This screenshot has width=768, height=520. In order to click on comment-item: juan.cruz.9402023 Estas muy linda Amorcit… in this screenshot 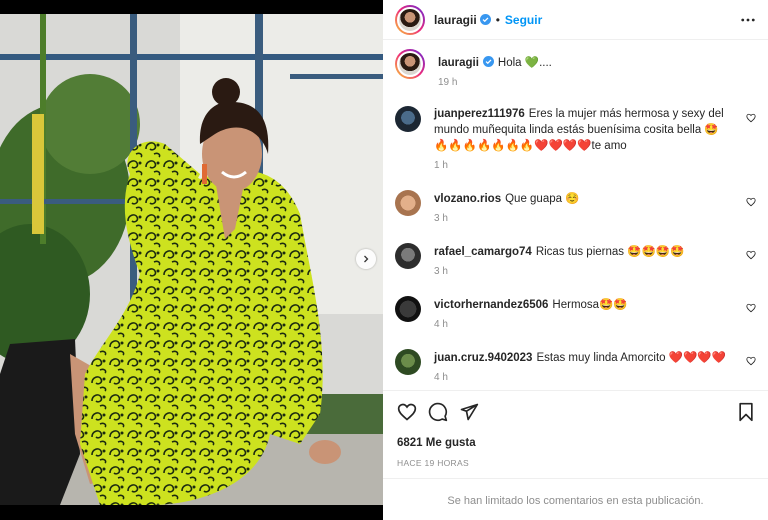, I will do `click(575, 366)`.